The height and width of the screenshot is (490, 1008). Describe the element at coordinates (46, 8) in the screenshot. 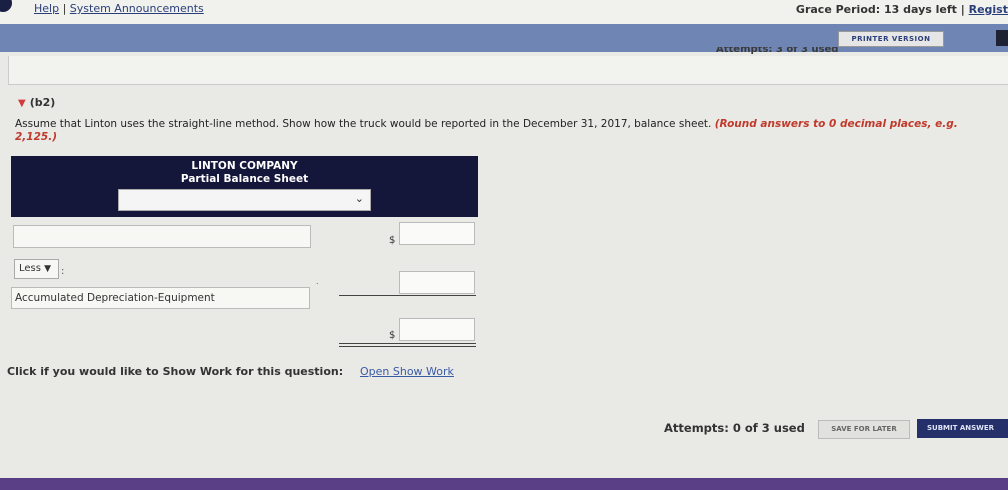

I see `help-link: Help` at that location.